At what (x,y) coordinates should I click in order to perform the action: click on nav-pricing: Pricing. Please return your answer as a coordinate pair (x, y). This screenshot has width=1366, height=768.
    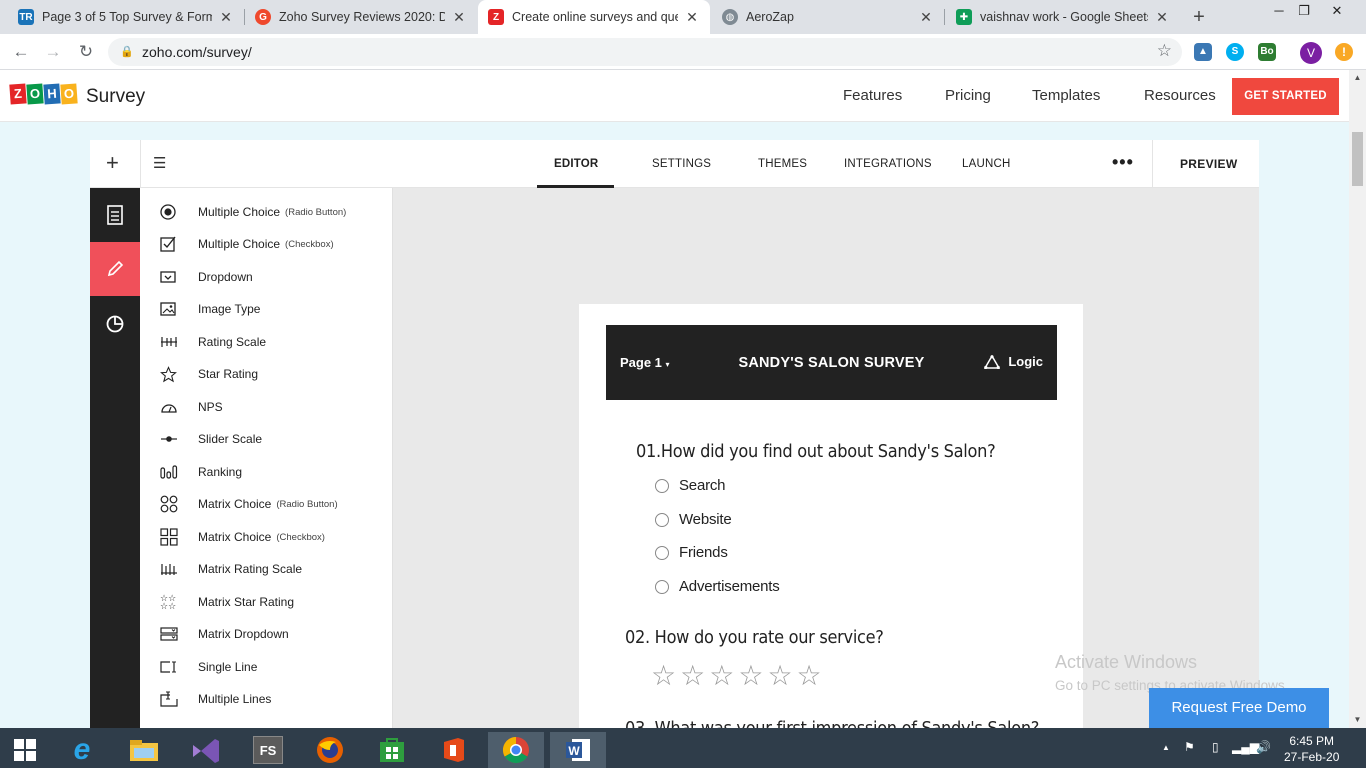
    Looking at the image, I should click on (968, 95).